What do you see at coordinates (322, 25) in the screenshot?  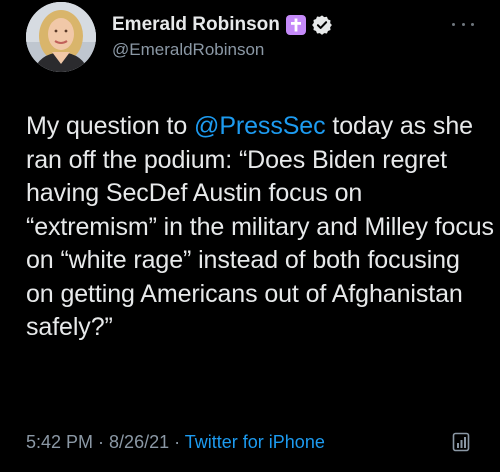 I see `verified-badge-icon` at bounding box center [322, 25].